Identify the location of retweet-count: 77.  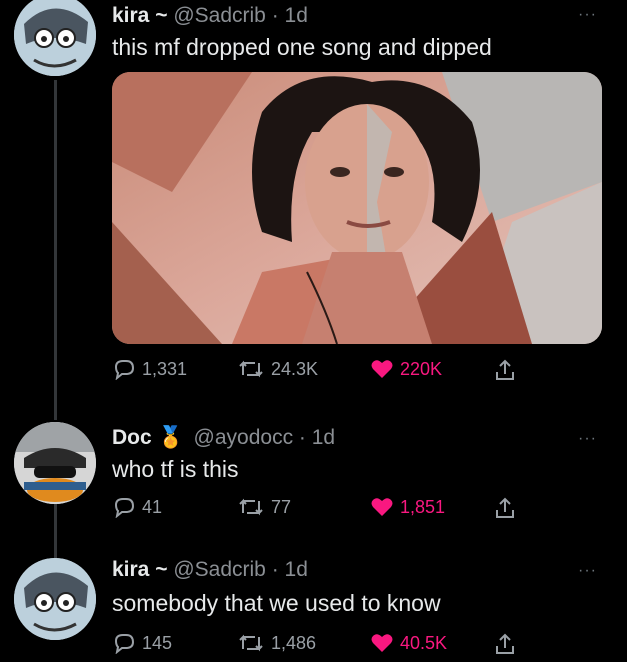
(281, 506).